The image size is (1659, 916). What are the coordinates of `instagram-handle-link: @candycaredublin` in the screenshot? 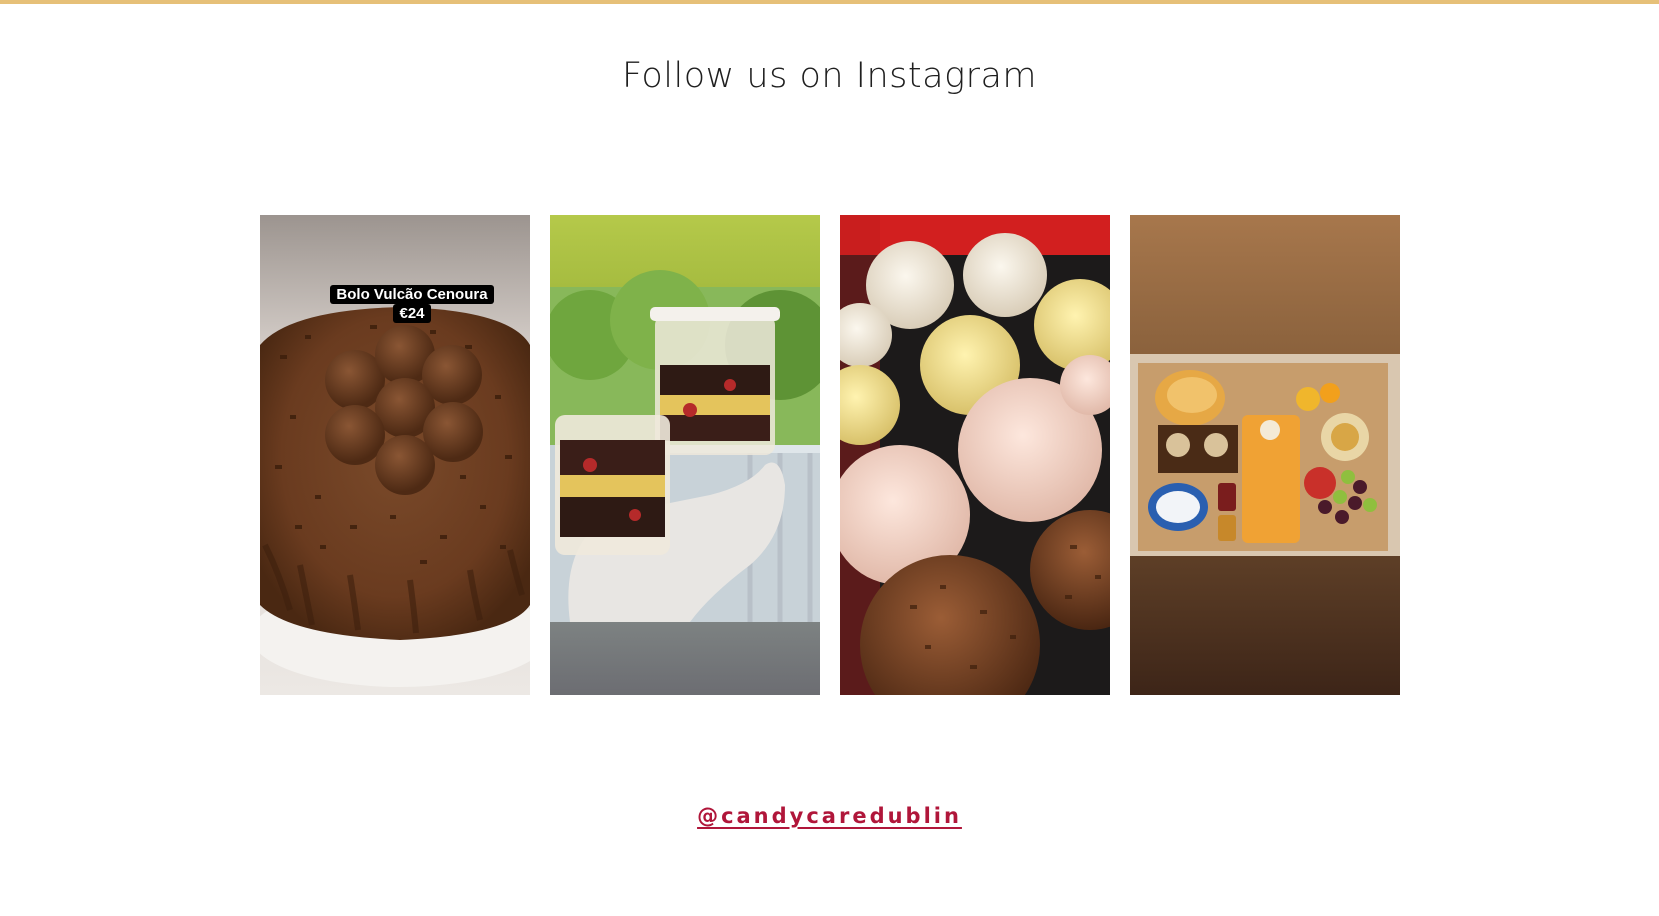 It's located at (829, 816).